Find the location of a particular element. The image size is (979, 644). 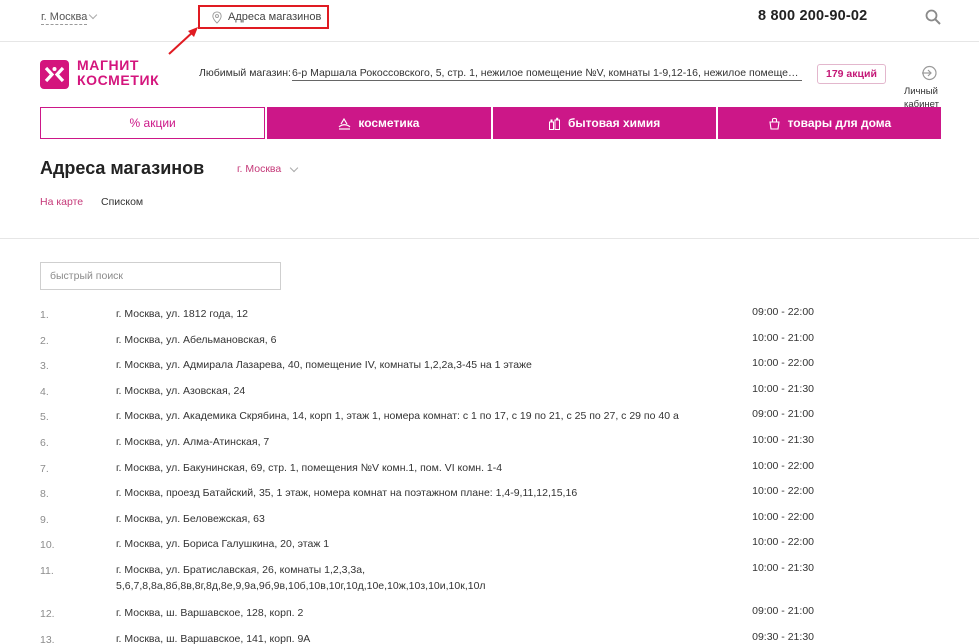

city-selector: г. Москва is located at coordinates (64, 17).